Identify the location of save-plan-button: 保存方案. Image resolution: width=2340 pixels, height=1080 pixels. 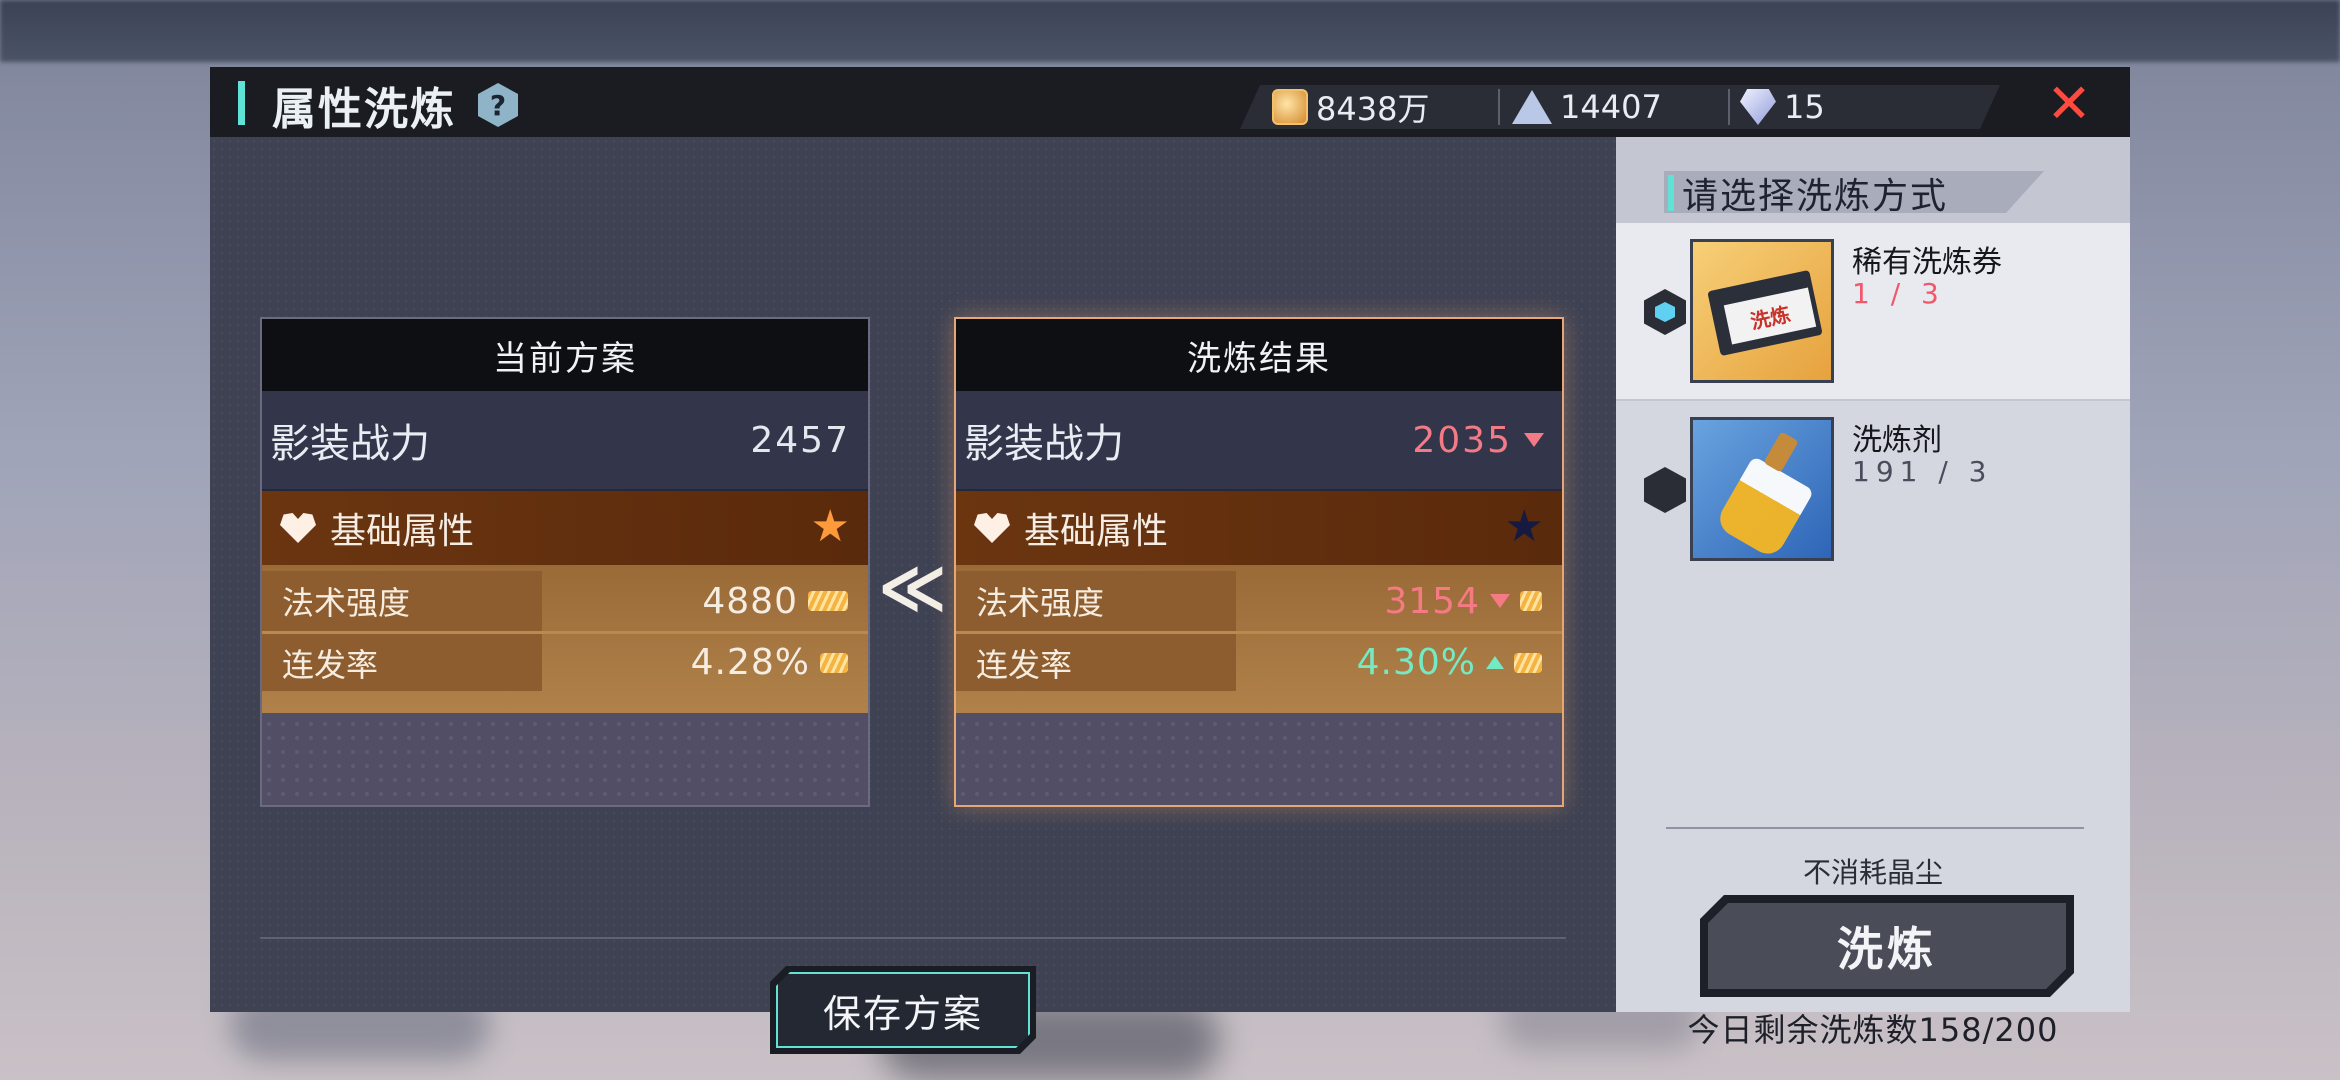
(903, 1010).